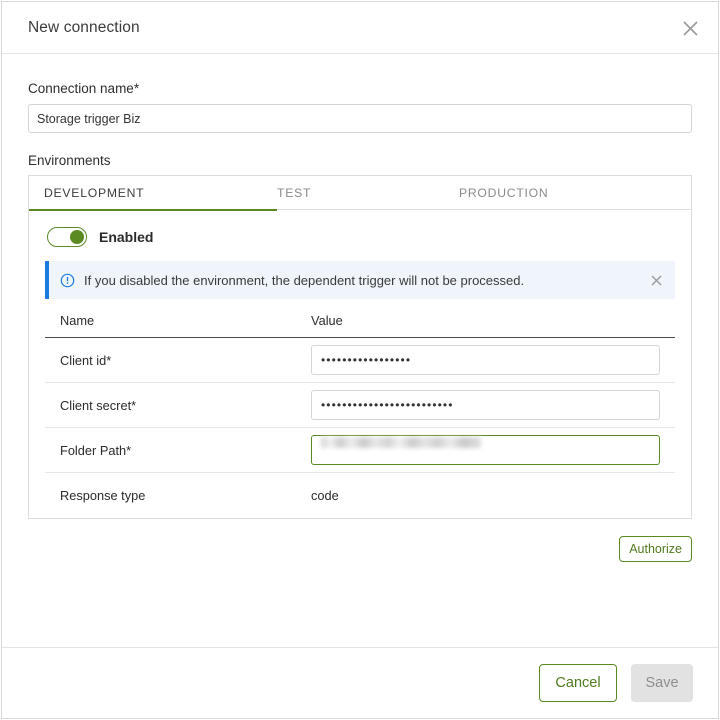 This screenshot has width=720, height=720. Describe the element at coordinates (126, 237) in the screenshot. I see `enabled-toggle-label: Enabled` at that location.